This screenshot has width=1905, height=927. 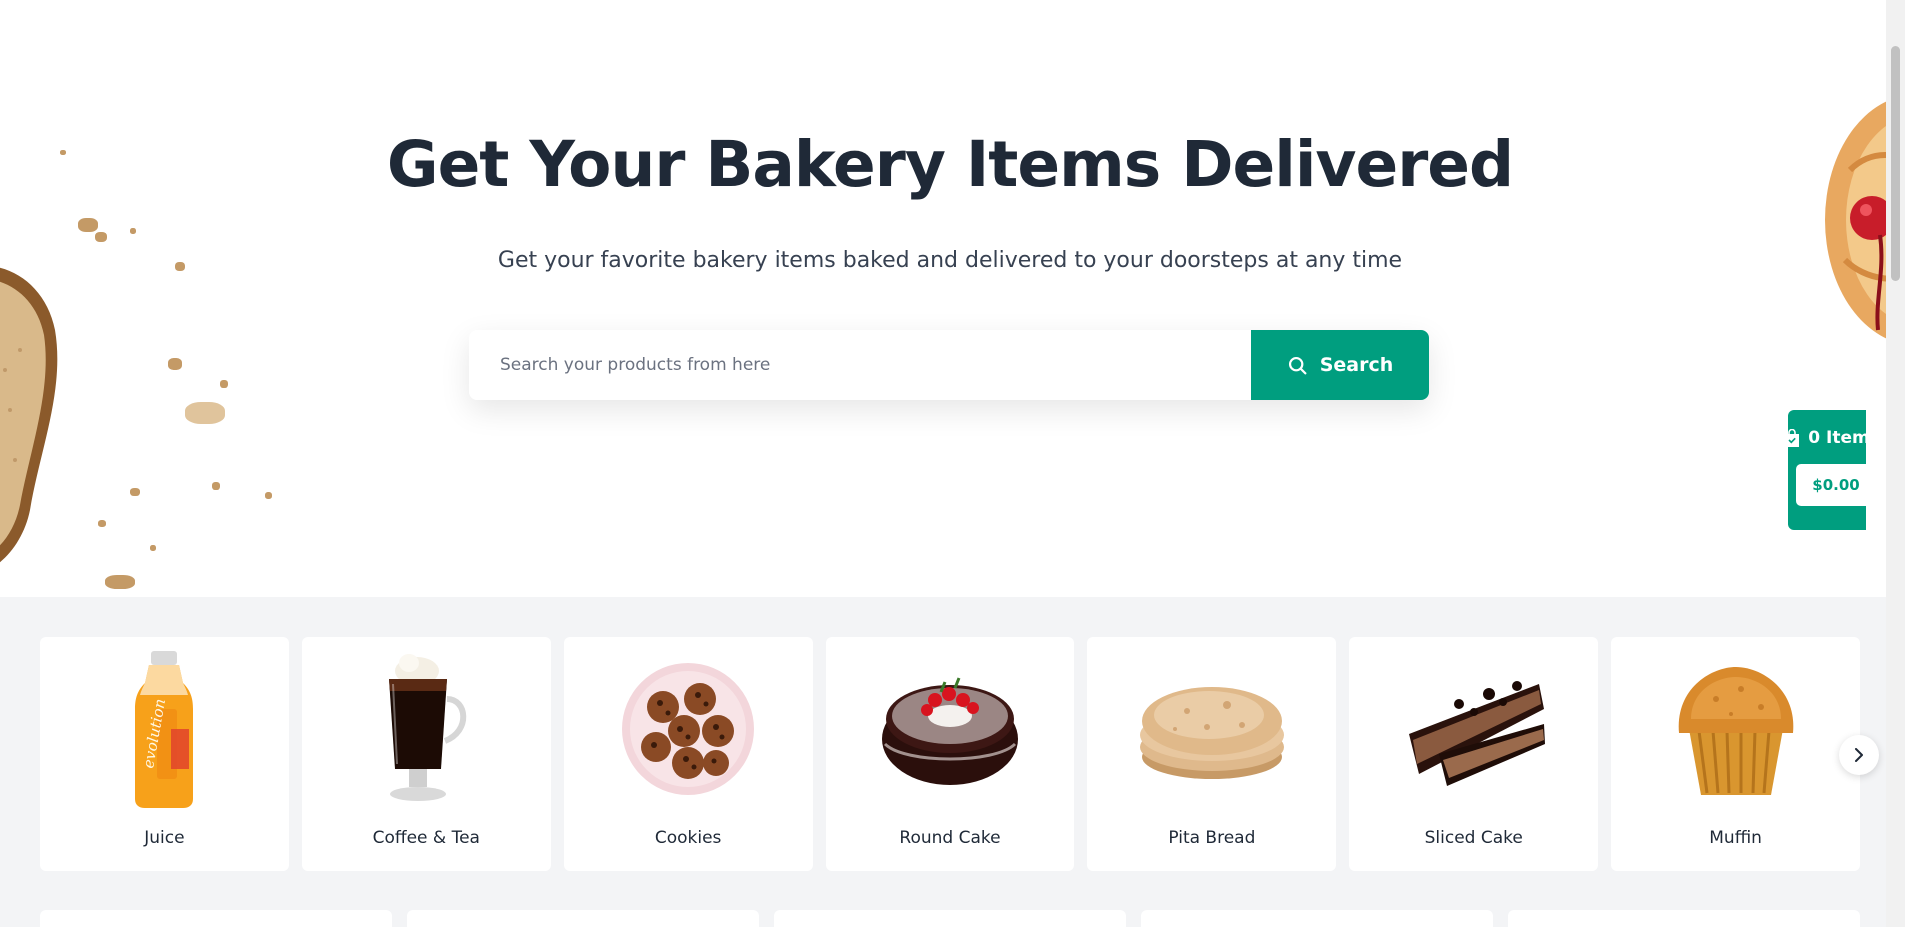 What do you see at coordinates (1895, 463) in the screenshot?
I see `page-scrollbar` at bounding box center [1895, 463].